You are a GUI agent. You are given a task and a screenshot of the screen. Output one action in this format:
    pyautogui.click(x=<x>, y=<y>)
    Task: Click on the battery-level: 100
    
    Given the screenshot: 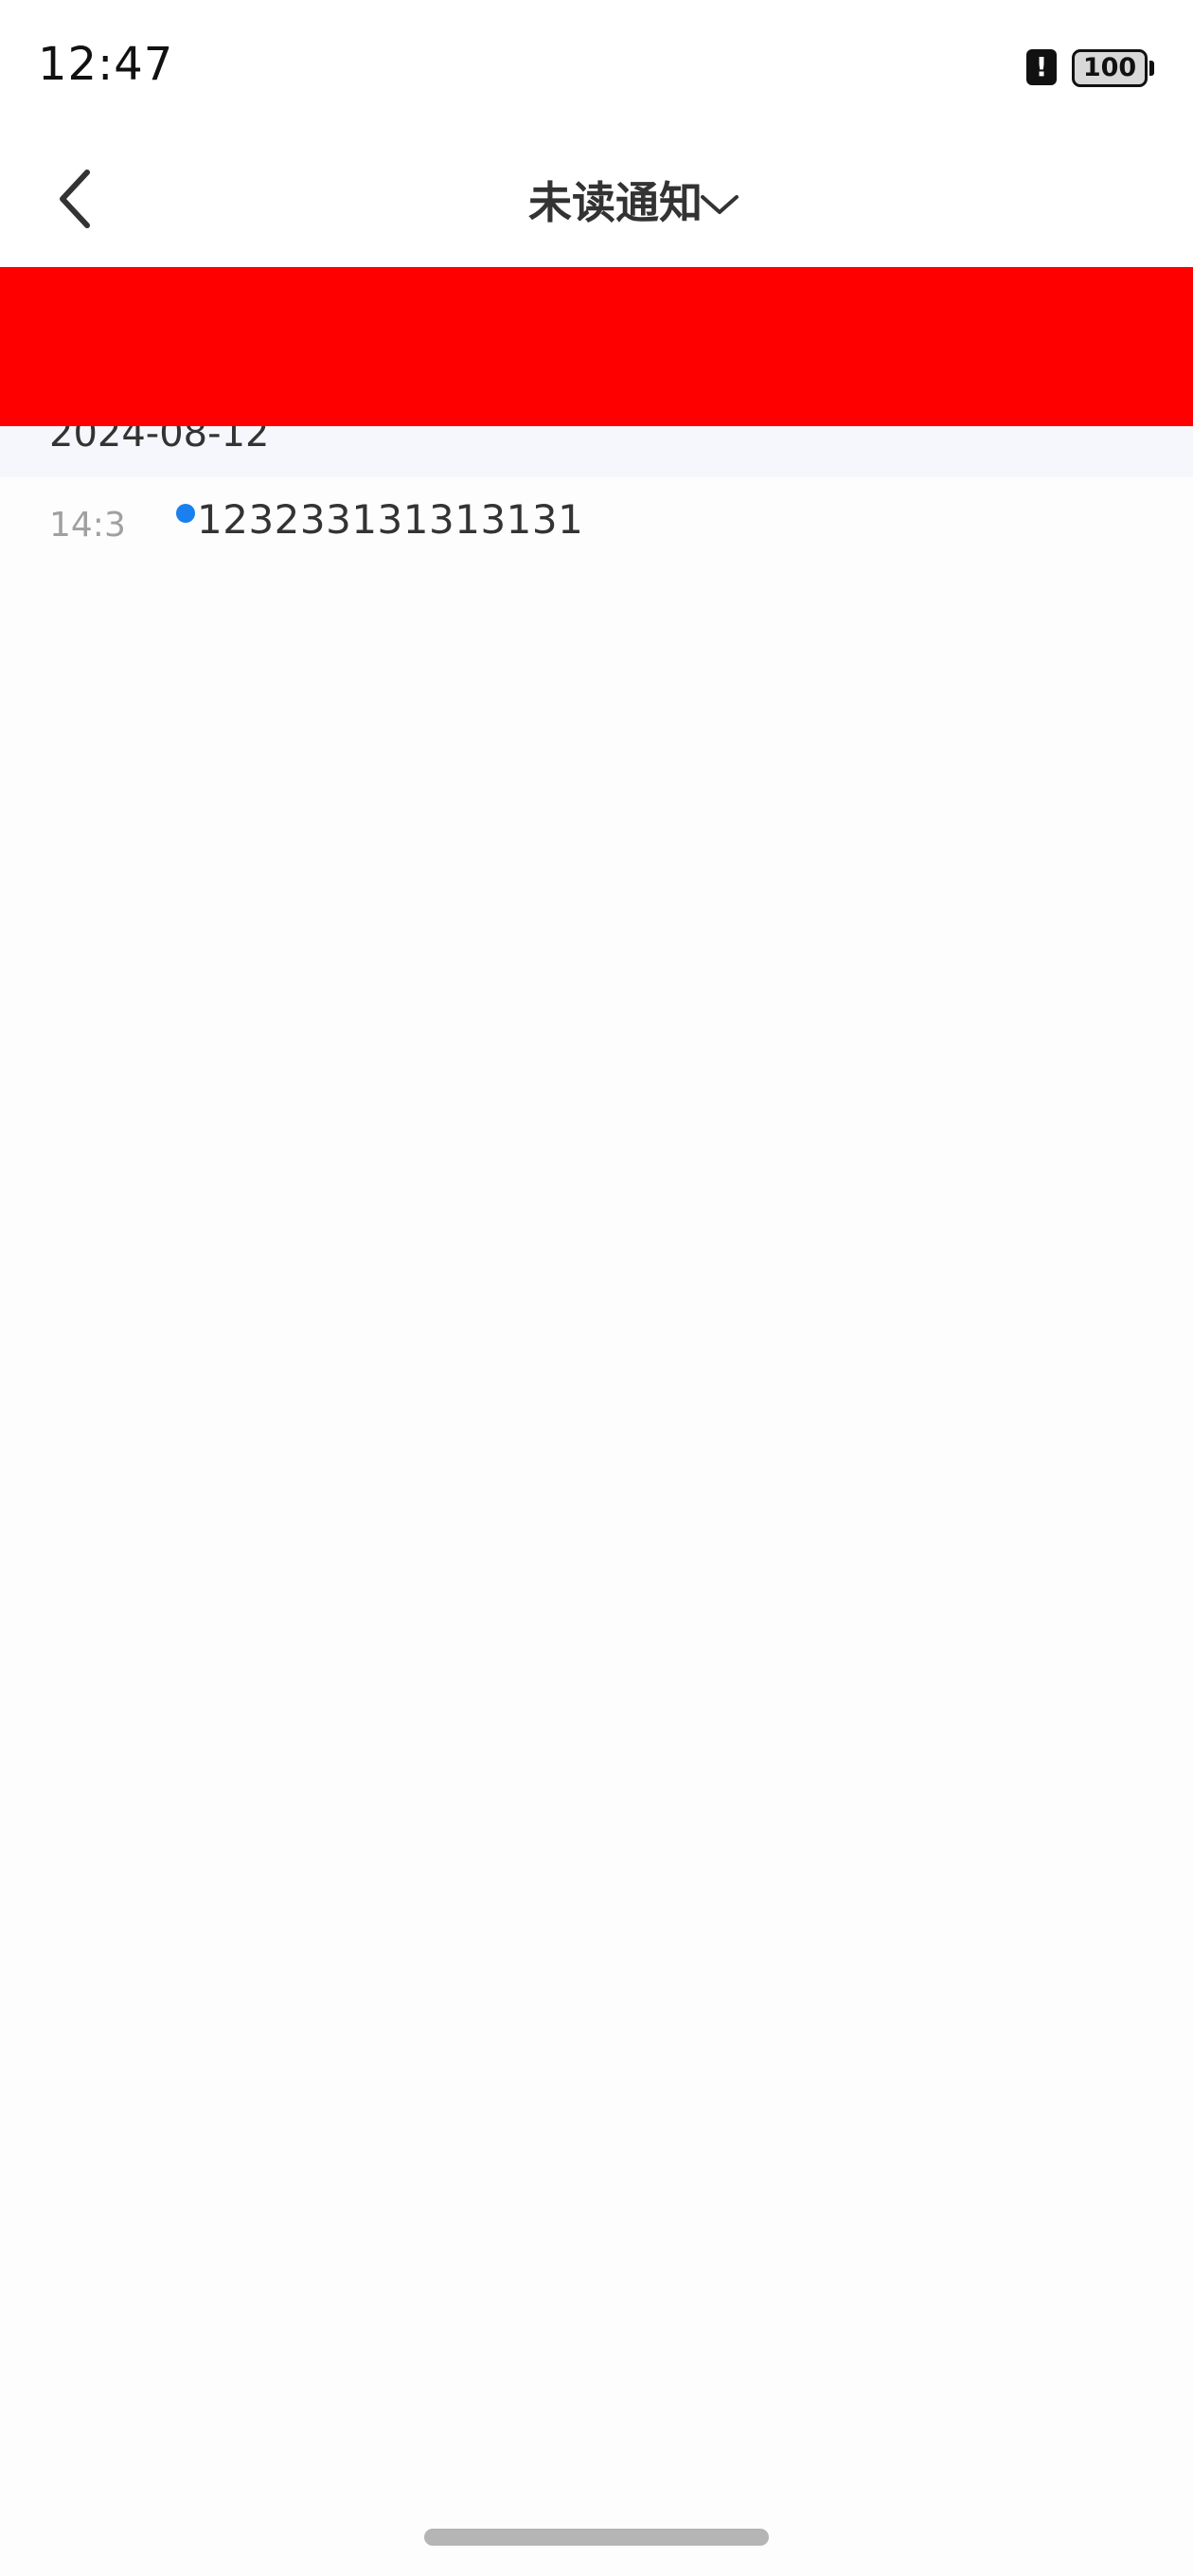 What is the action you would take?
    pyautogui.click(x=1109, y=67)
    